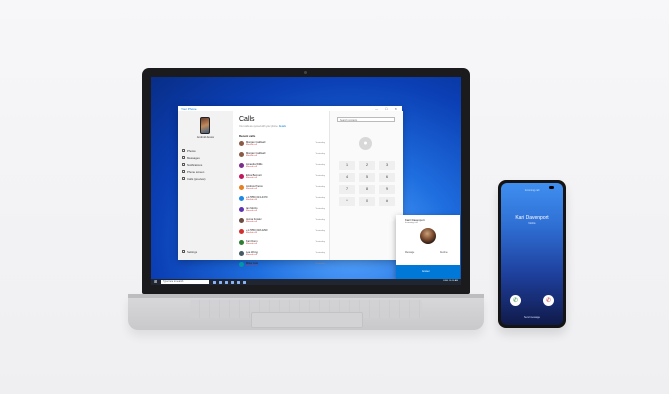 This screenshot has height=394, width=669. What do you see at coordinates (247, 136) in the screenshot?
I see `recent-calls-heading: Recent calls` at bounding box center [247, 136].